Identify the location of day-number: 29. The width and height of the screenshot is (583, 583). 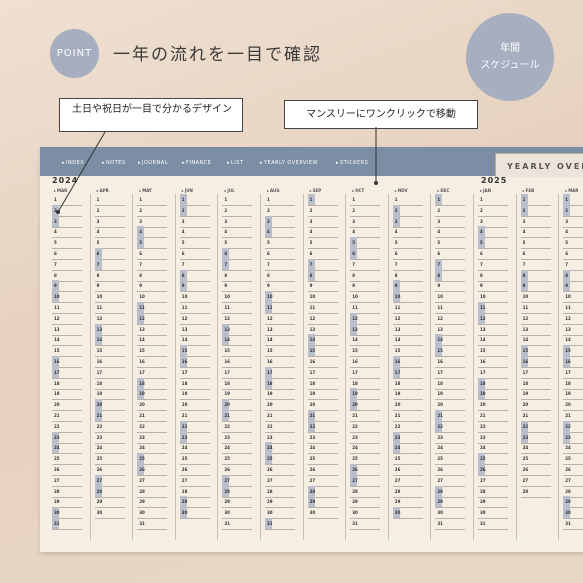
(440, 502).